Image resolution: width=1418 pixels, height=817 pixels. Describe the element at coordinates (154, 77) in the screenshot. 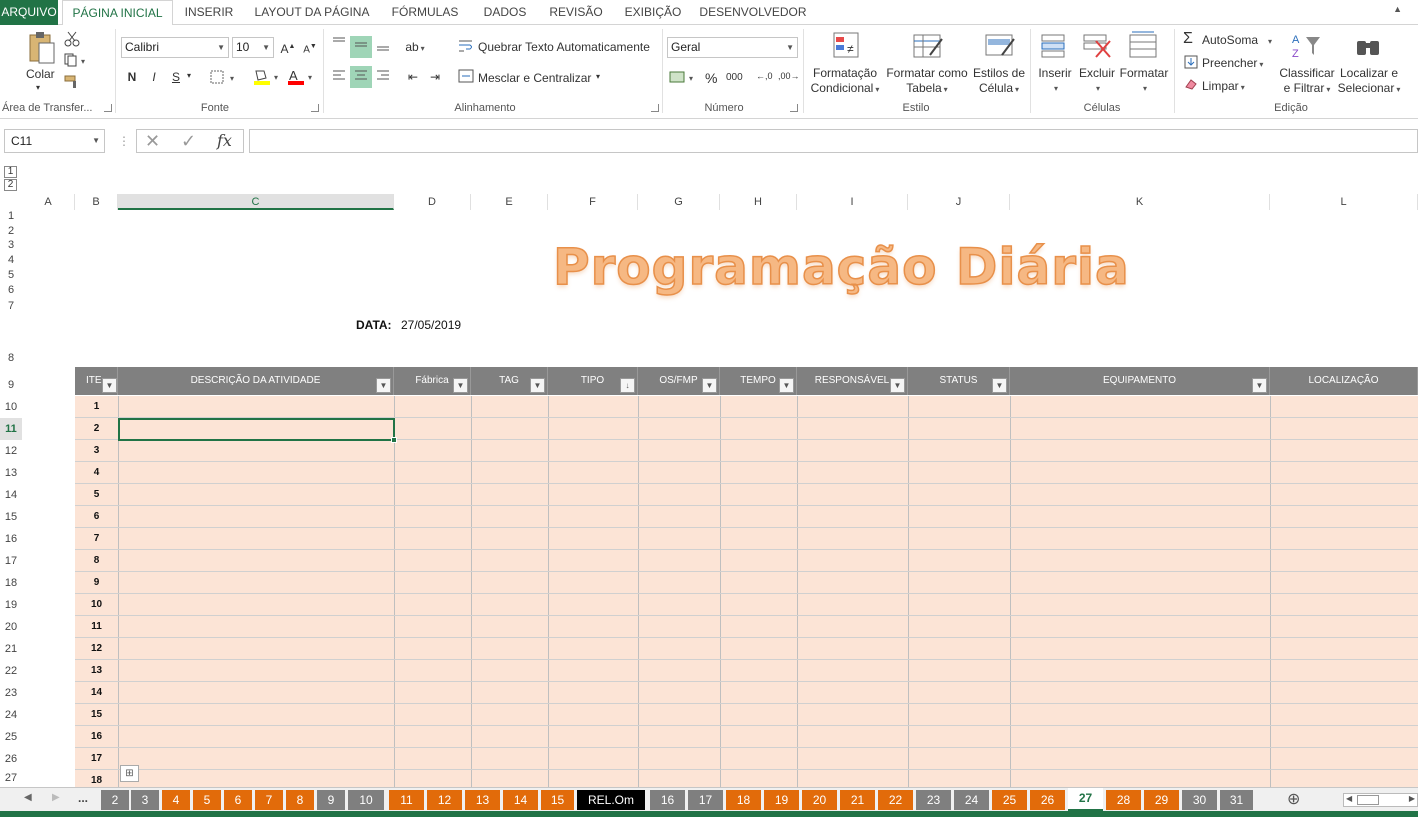

I see `italic-button: I` at that location.